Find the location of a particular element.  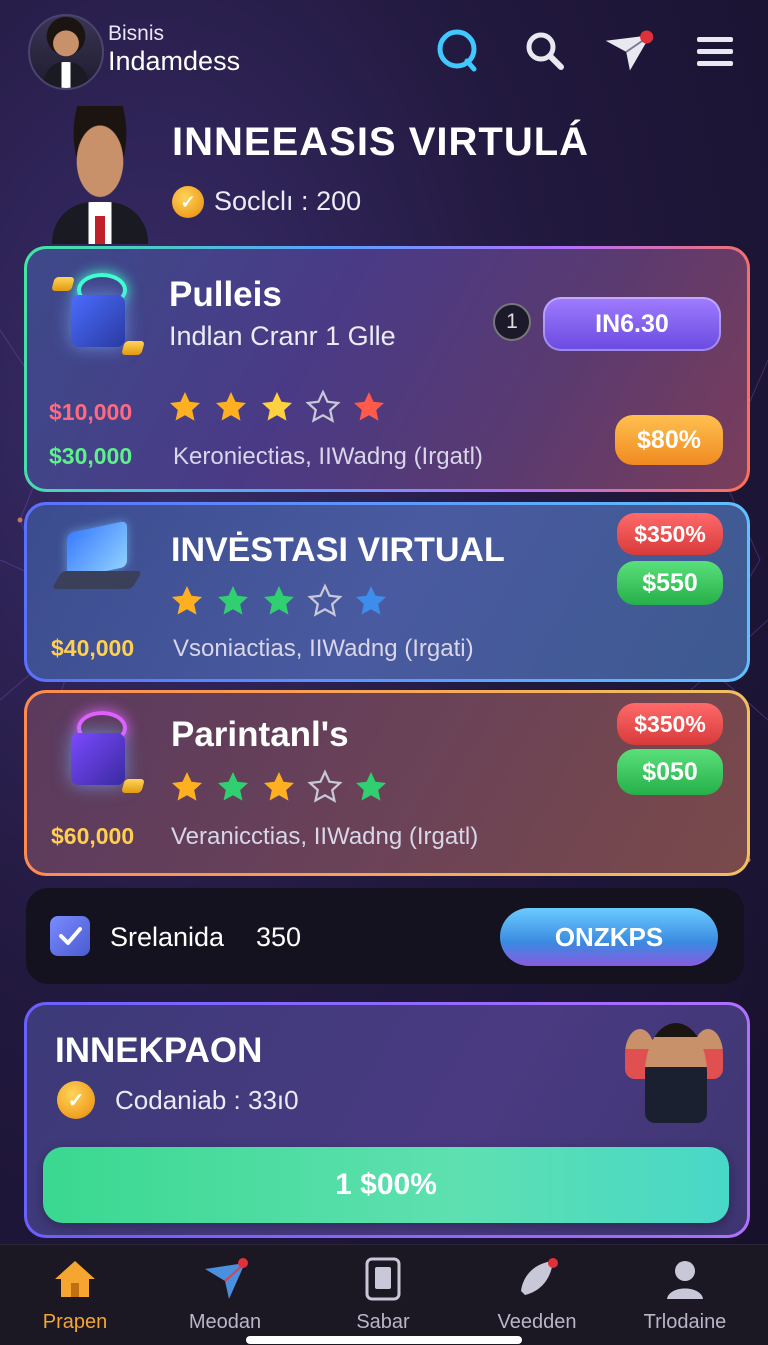

bottom-nav: Prapen Meodan Sabar Veedden Trlodaine is located at coordinates (384, 1294).